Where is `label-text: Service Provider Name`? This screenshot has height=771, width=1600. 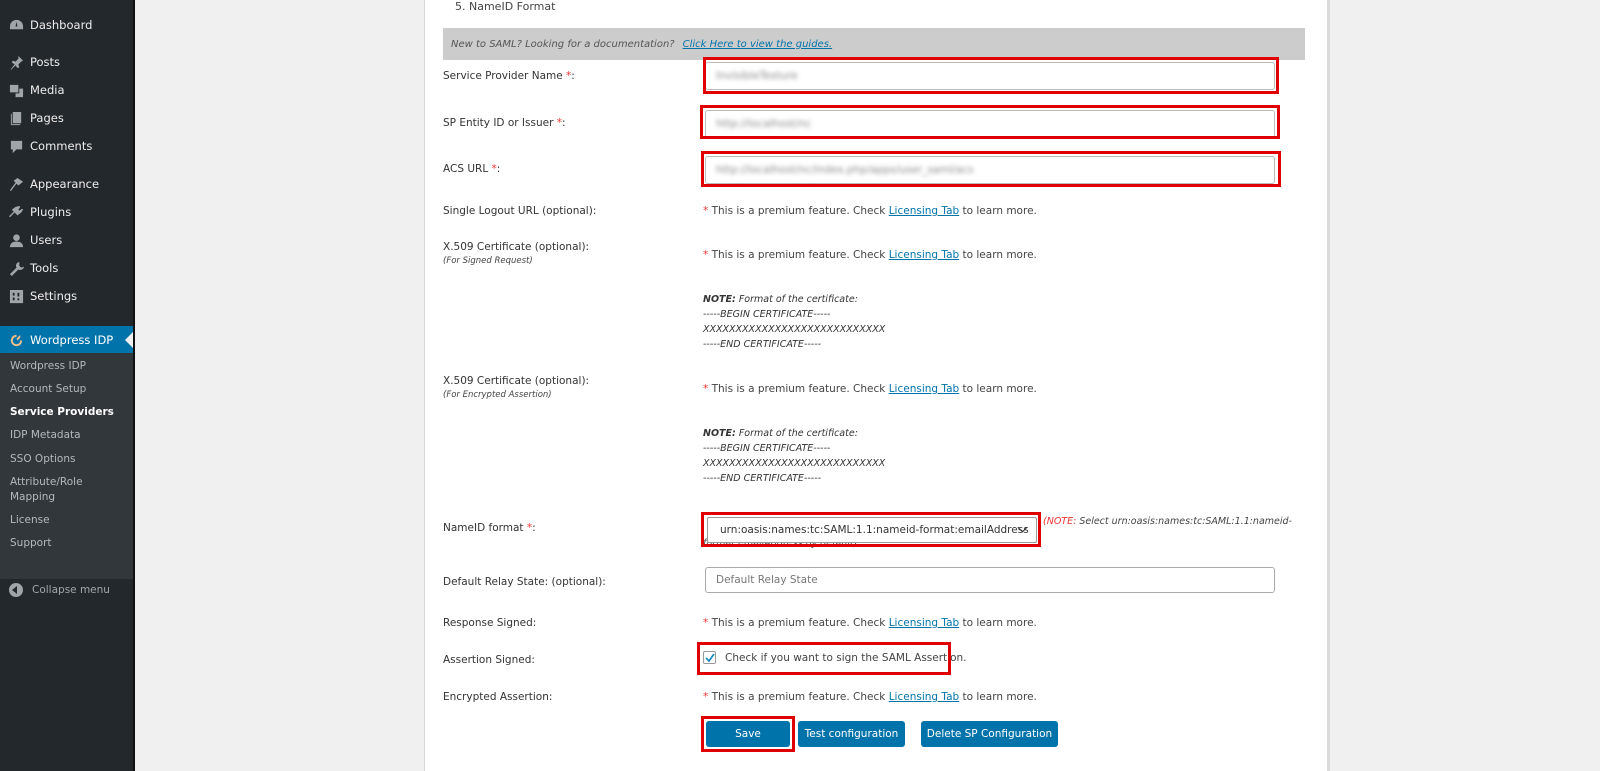
label-text: Service Provider Name is located at coordinates (505, 76).